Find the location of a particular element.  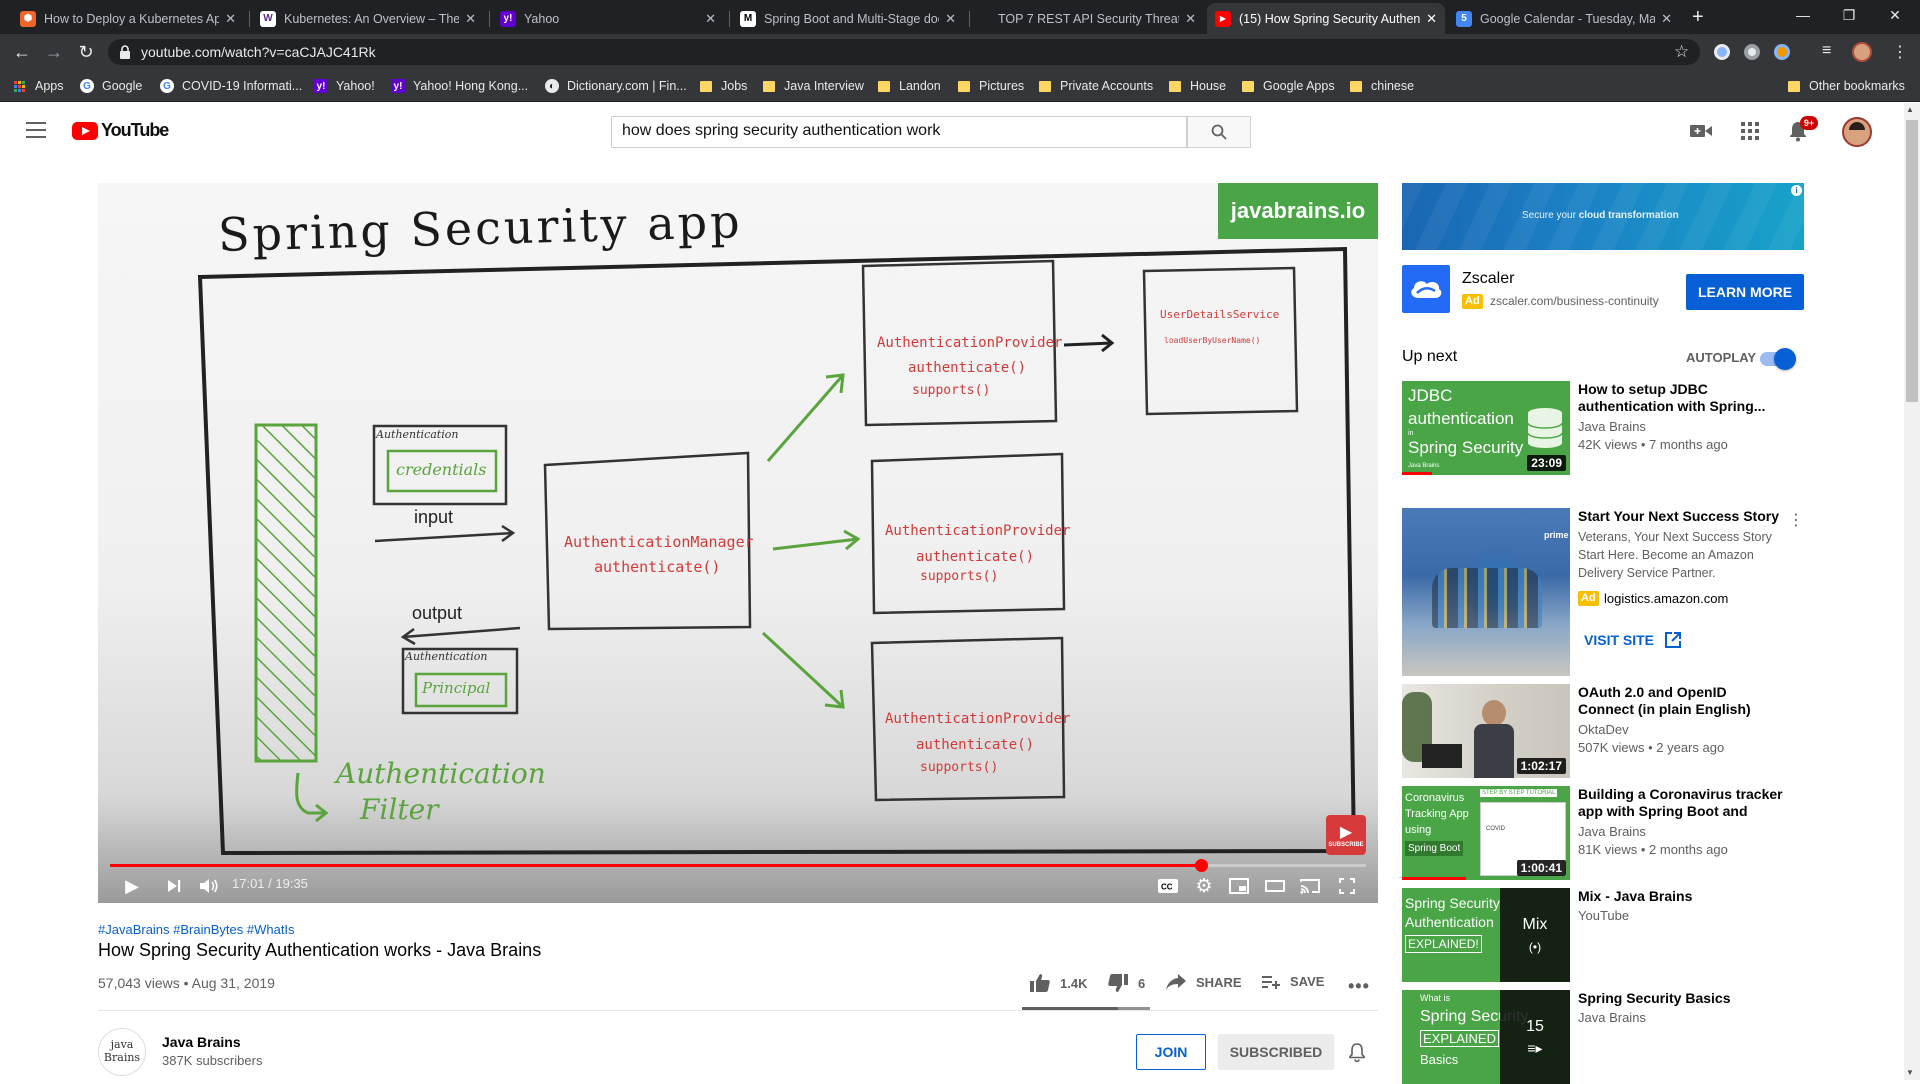

profile-avatar is located at coordinates (1862, 52).